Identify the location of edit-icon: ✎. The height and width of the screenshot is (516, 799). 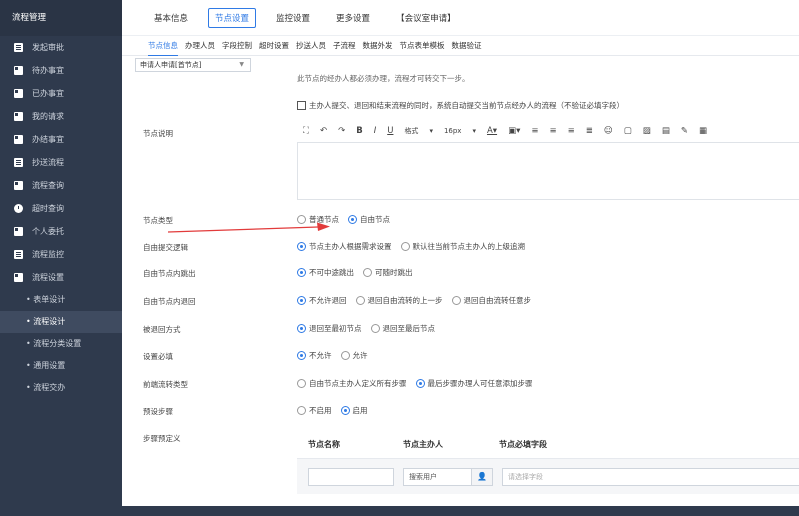
(684, 131).